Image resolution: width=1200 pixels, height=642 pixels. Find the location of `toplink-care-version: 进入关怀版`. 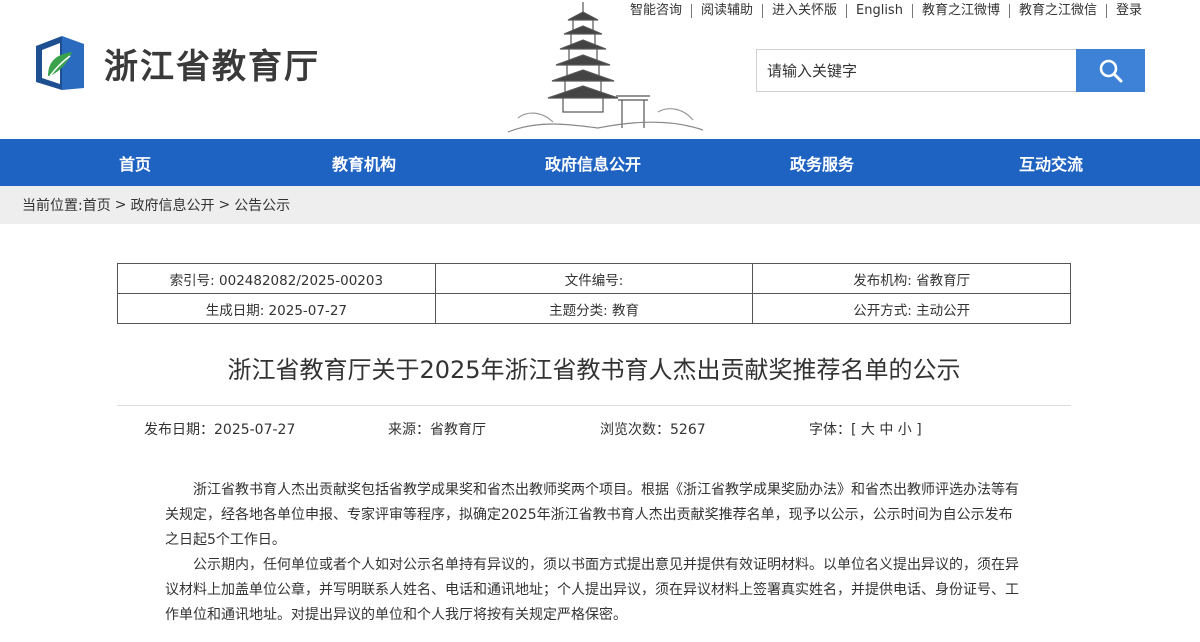

toplink-care-version: 进入关怀版 is located at coordinates (805, 11).